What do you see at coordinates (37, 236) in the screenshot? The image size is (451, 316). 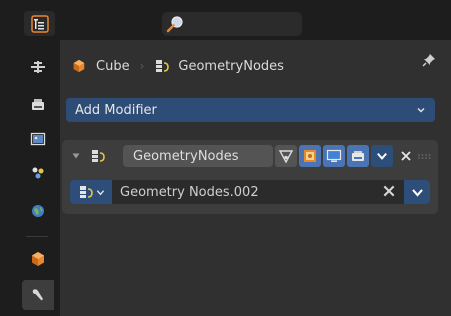 I see `tab-divider` at bounding box center [37, 236].